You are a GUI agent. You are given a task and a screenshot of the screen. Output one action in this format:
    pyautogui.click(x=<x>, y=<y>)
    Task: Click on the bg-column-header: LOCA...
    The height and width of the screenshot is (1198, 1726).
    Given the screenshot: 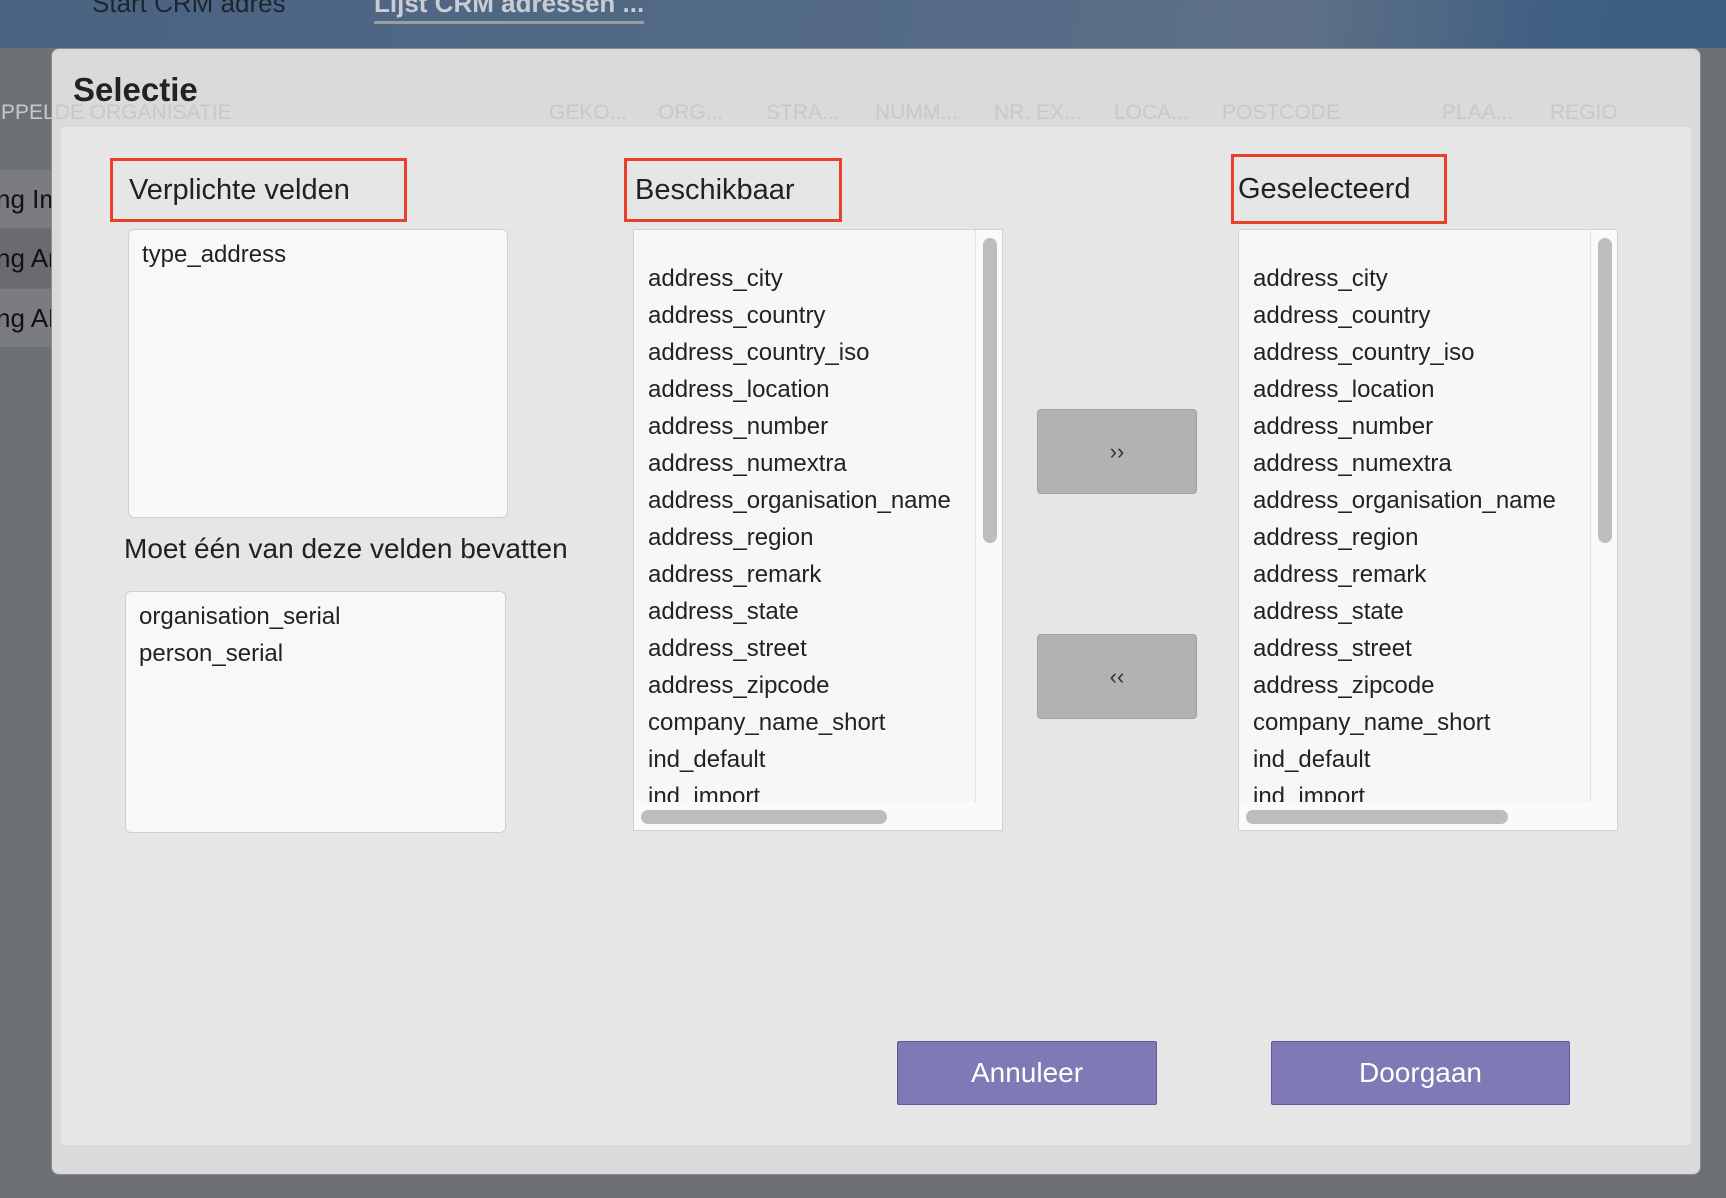 What is the action you would take?
    pyautogui.click(x=1151, y=112)
    